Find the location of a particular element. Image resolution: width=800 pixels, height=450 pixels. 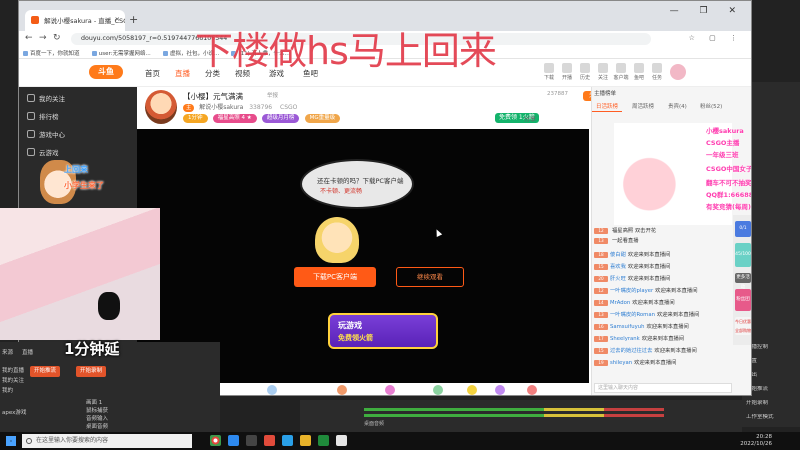

start-stream-button: 开始推流 is located at coordinates (45, 371).